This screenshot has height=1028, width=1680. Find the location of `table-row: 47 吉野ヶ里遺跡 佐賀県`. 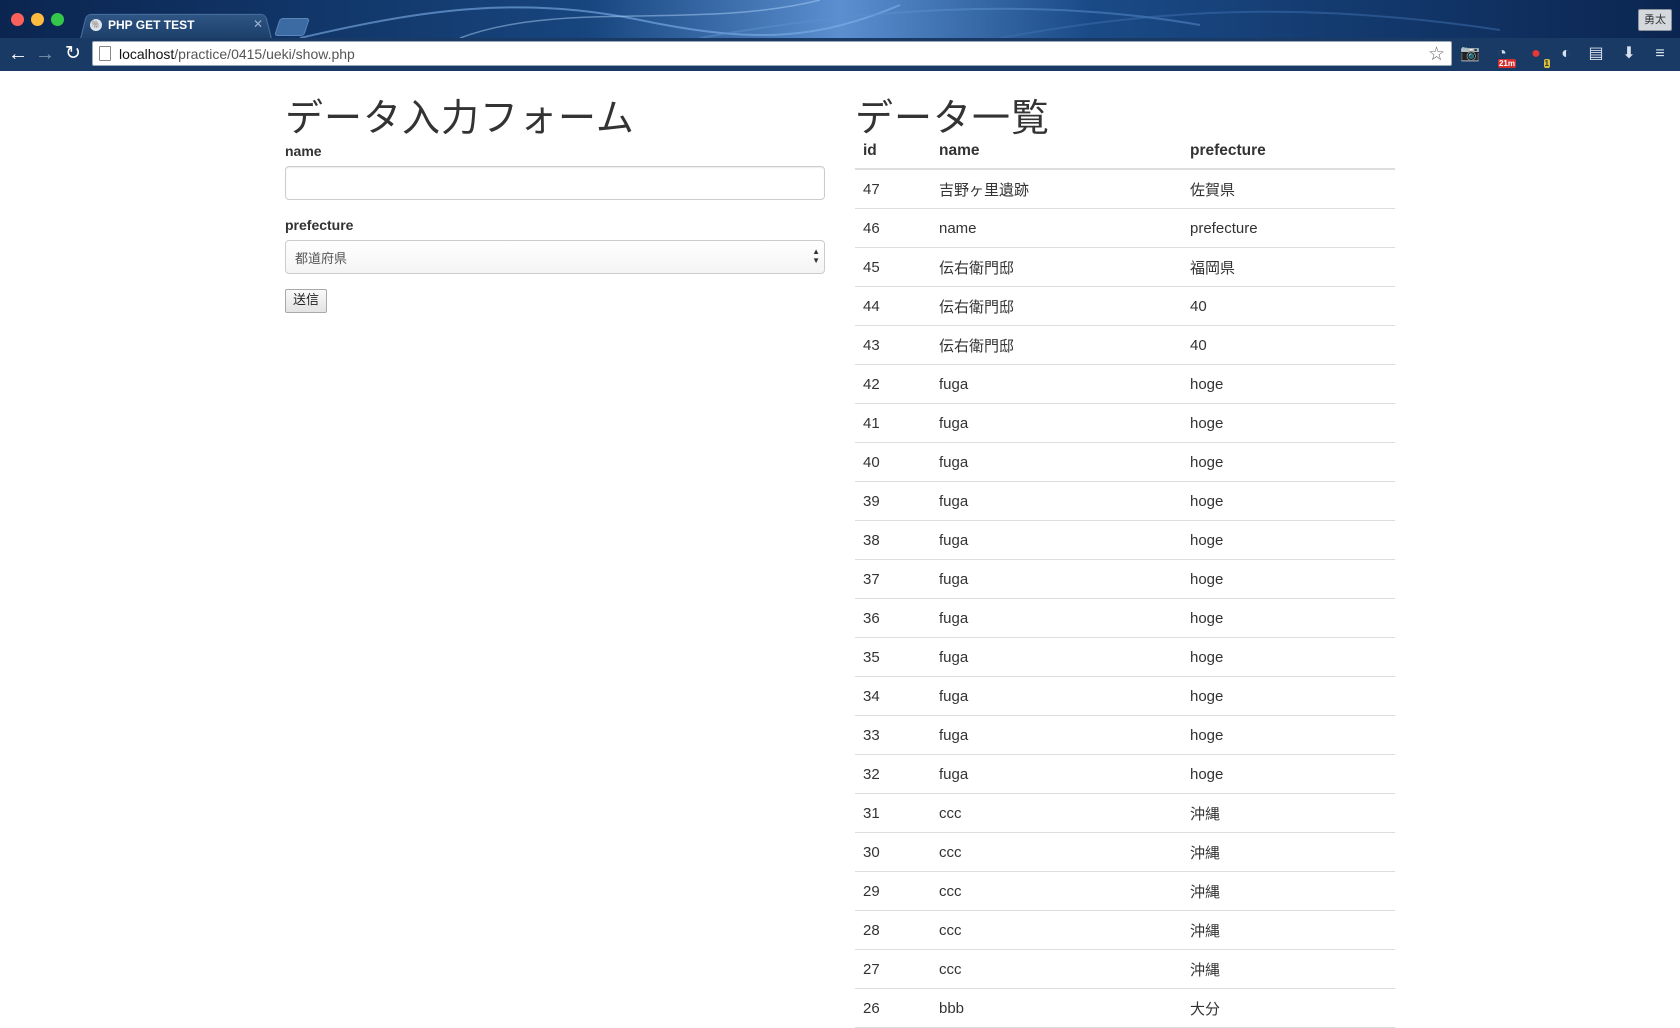

table-row: 47 吉野ヶ里遺跡 佐賀県 is located at coordinates (1125, 189).